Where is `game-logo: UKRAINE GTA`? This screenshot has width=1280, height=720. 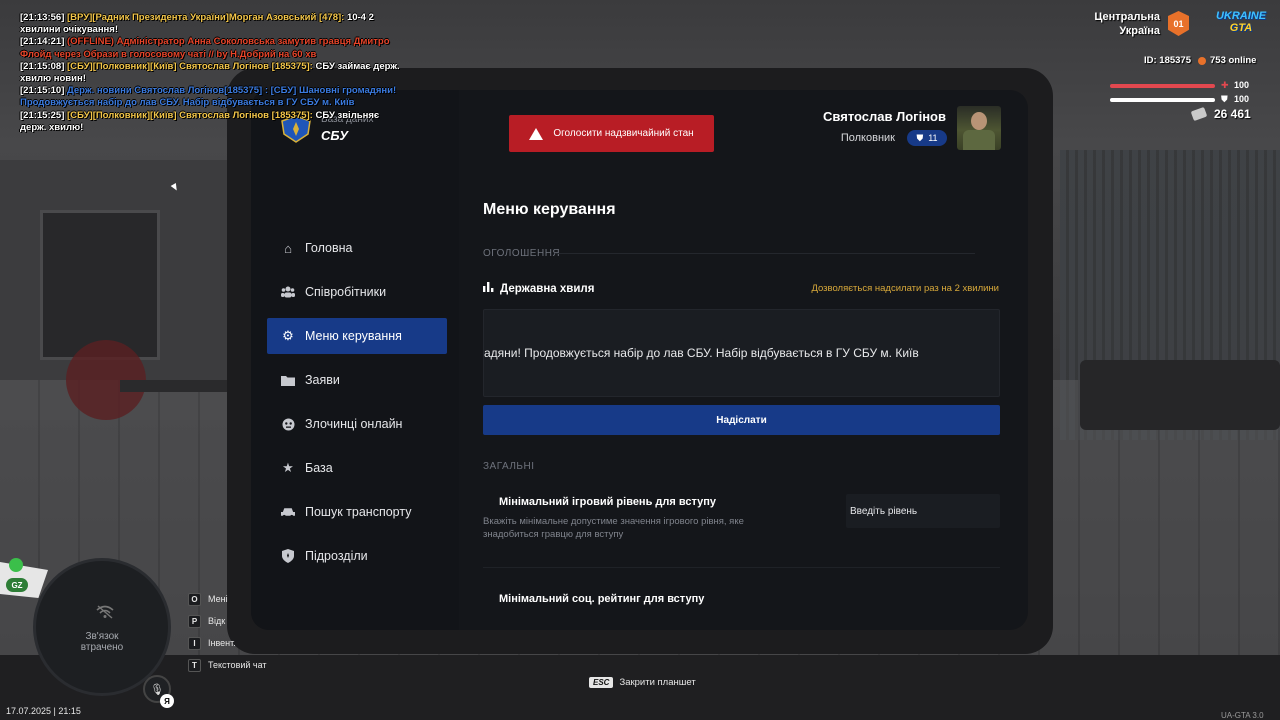
game-logo: UKRAINE GTA is located at coordinates (1241, 24).